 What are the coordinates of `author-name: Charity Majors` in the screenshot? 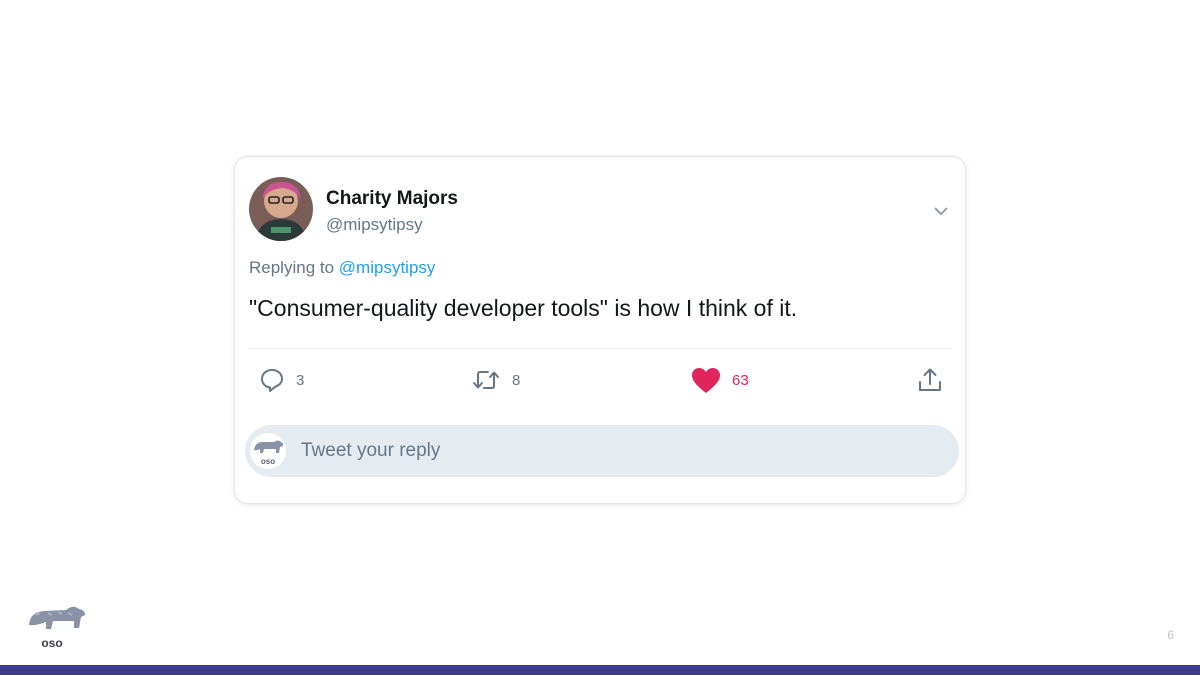 It's located at (392, 199).